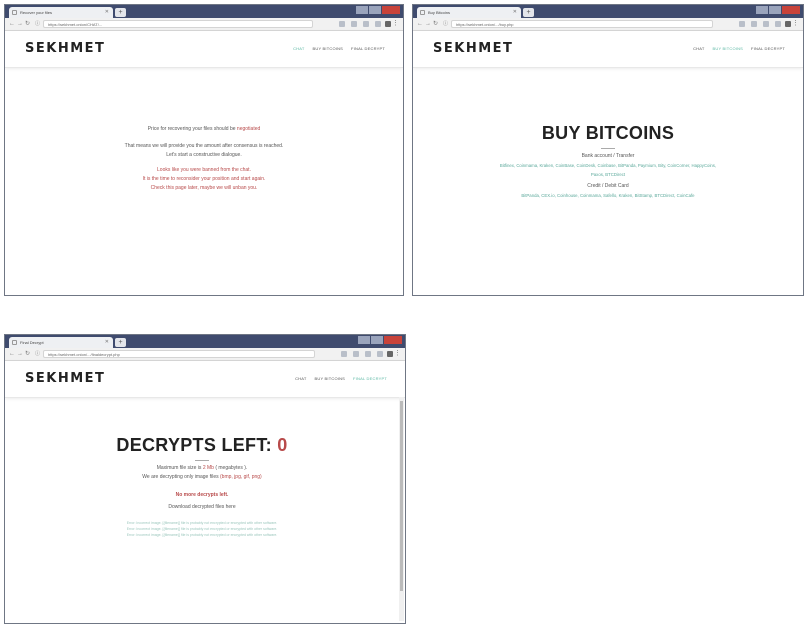 The image size is (807, 628). Describe the element at coordinates (608, 49) in the screenshot. I see `site-header: SEKHMET CHAT BUY BITCOINS FINAL DECRYPT` at that location.